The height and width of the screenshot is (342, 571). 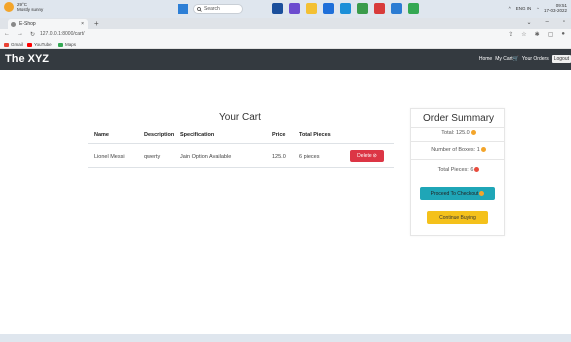 What do you see at coordinates (62, 34) in the screenshot?
I see `url-field: 127.0.0.1:8000/cart/` at bounding box center [62, 34].